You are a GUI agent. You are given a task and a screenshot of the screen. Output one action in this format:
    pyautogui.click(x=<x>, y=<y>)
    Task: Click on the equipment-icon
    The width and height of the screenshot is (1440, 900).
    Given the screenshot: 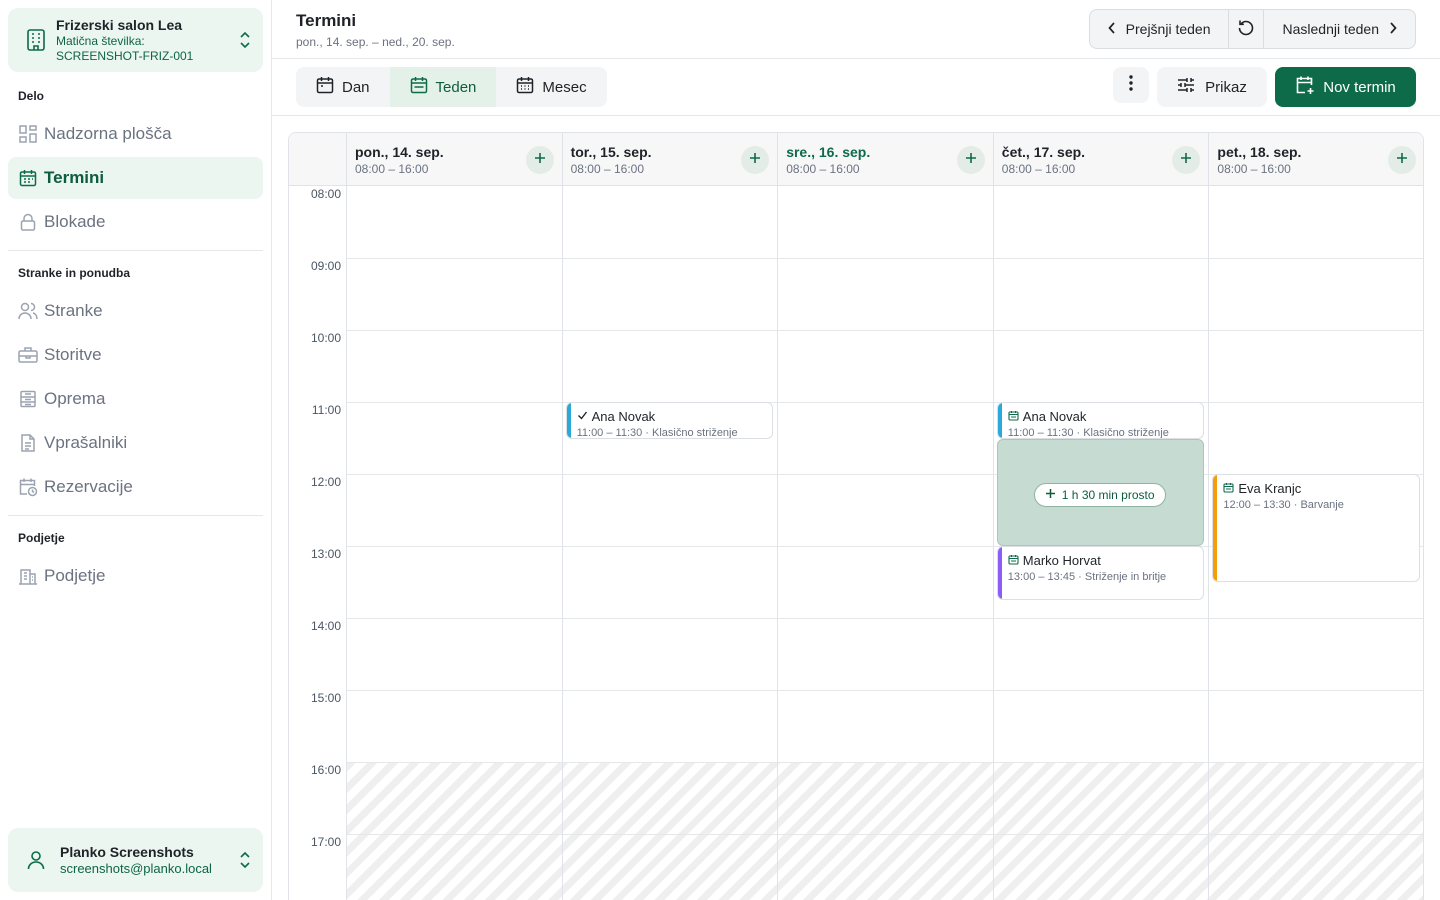 What is the action you would take?
    pyautogui.click(x=26, y=399)
    